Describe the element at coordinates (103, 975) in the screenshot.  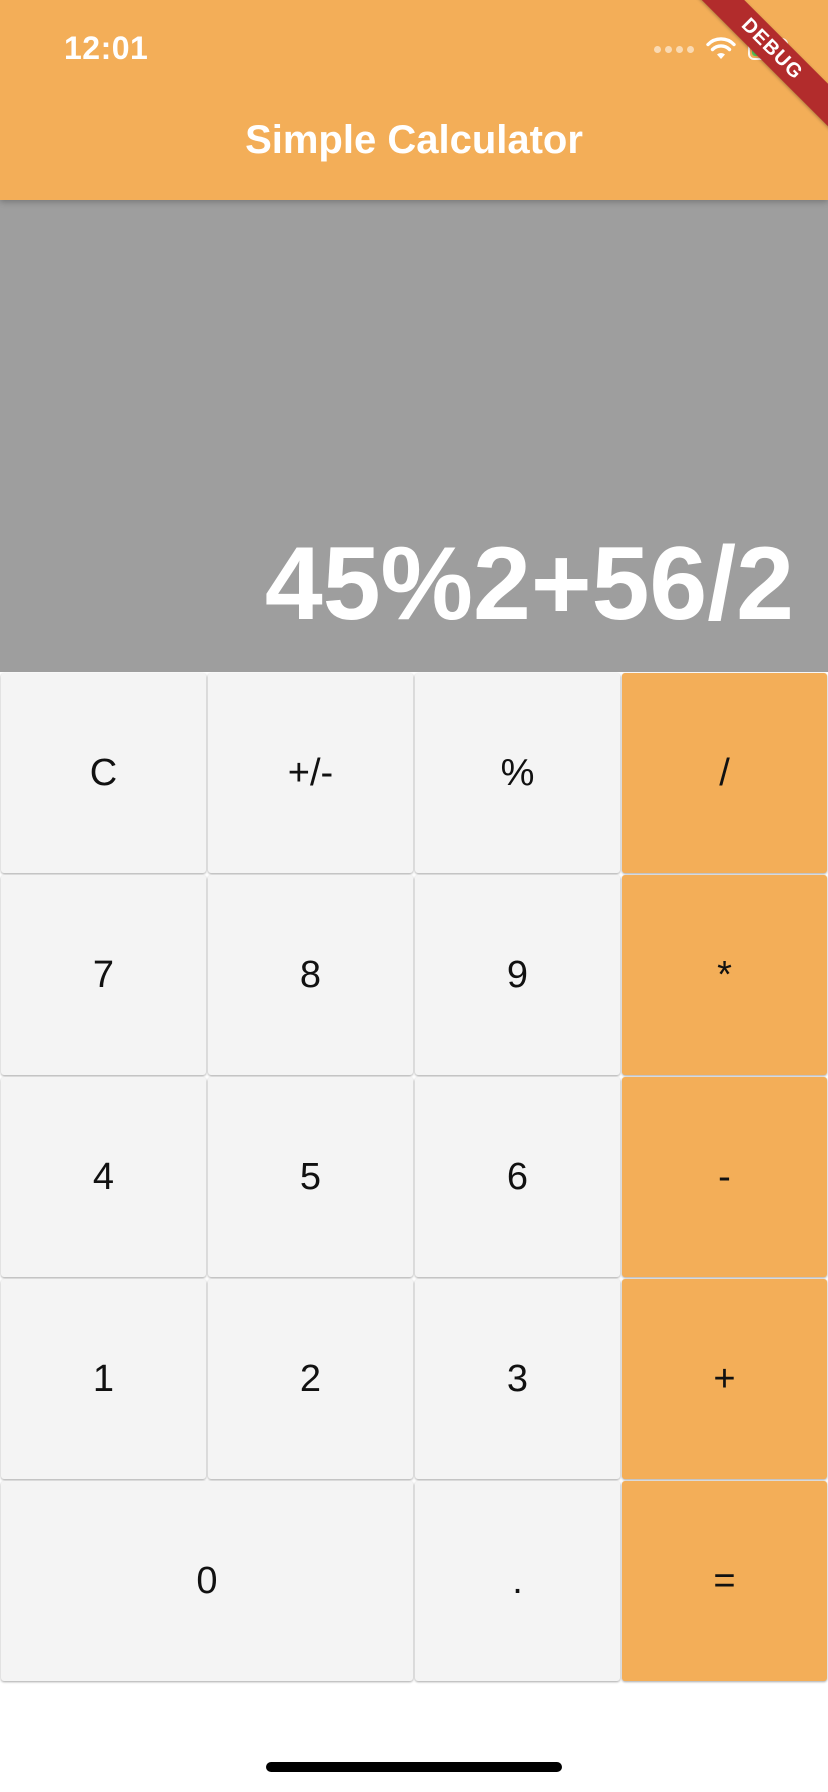
I see `digit-7-button: 7` at that location.